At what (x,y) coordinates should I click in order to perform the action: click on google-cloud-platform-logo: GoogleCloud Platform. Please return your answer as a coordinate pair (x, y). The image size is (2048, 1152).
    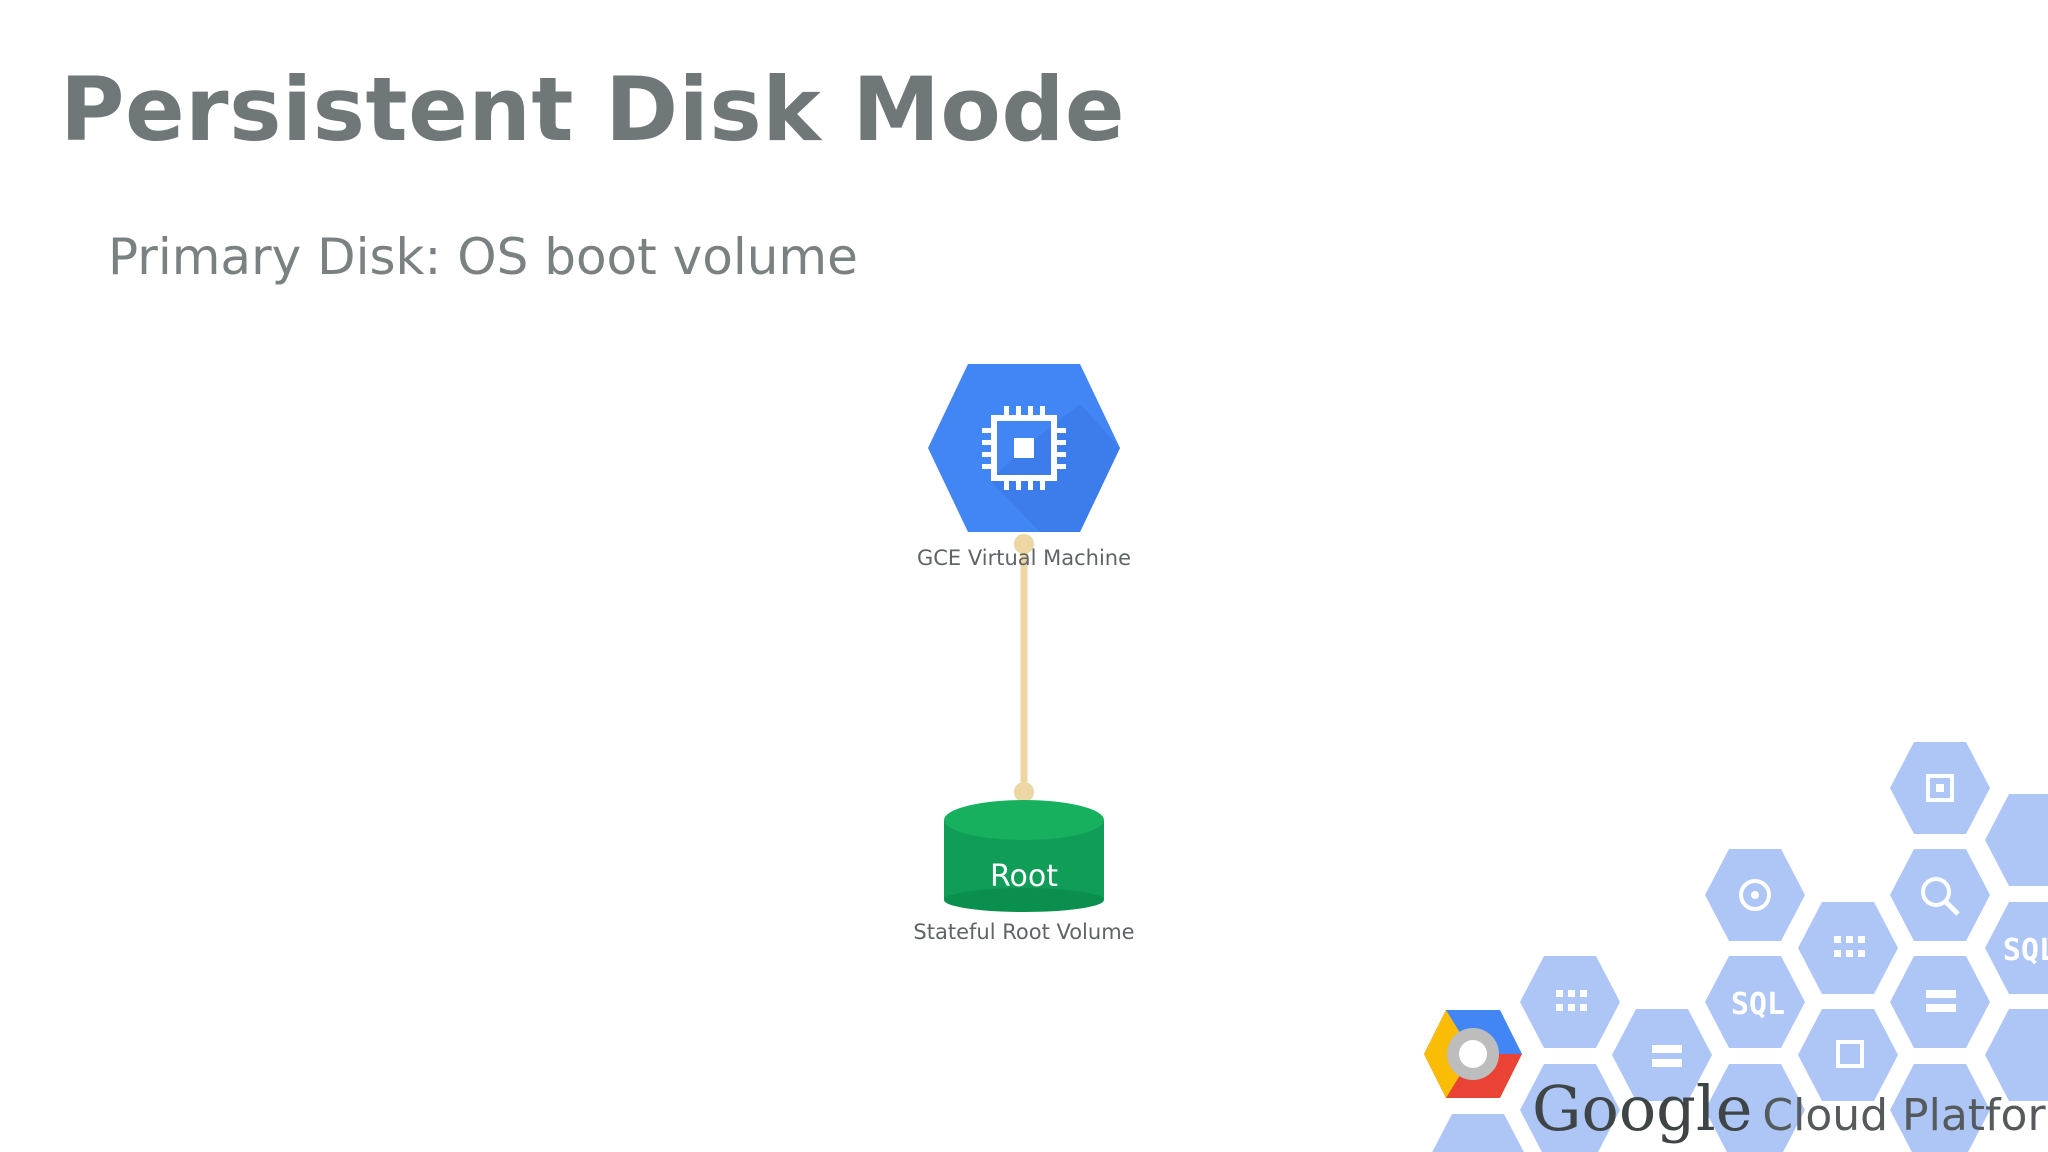
    Looking at the image, I should click on (1790, 1108).